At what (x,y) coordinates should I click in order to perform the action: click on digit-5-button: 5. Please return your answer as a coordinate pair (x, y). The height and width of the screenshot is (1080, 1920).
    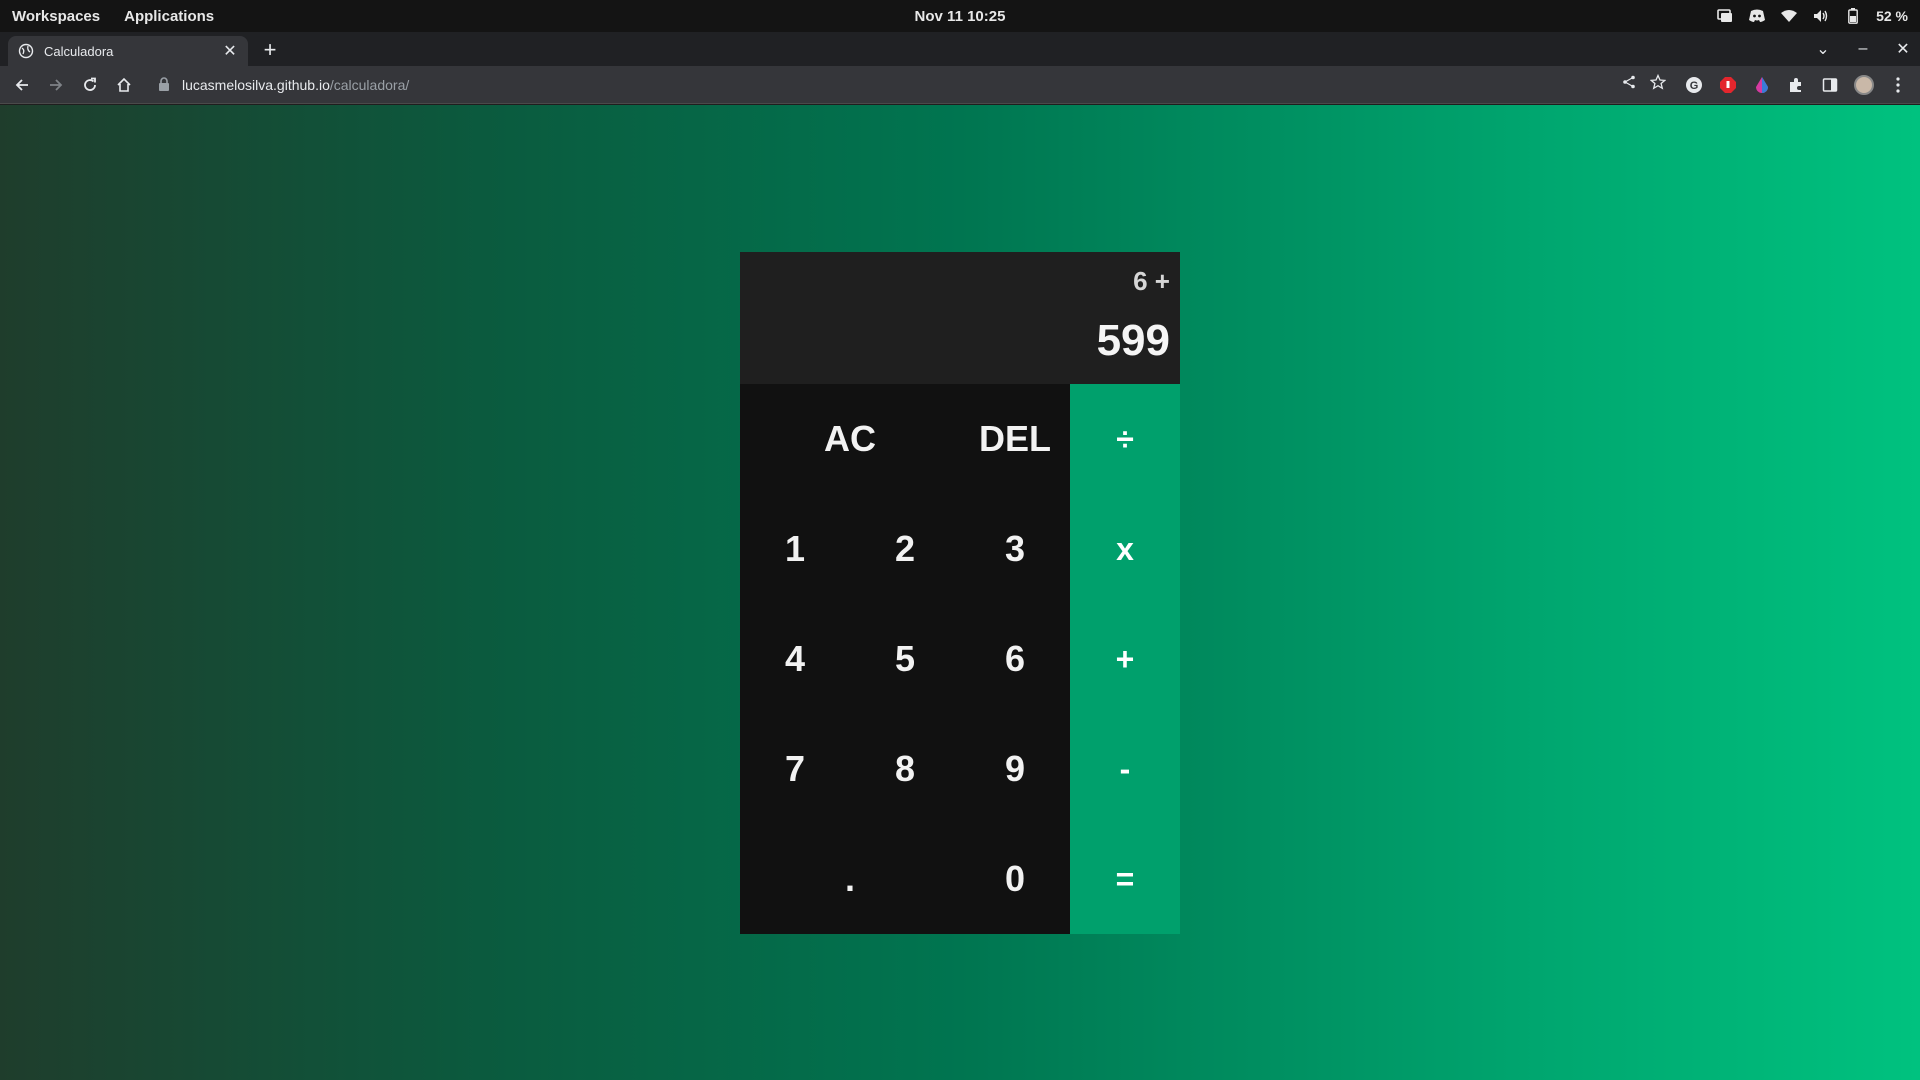
    Looking at the image, I should click on (905, 659).